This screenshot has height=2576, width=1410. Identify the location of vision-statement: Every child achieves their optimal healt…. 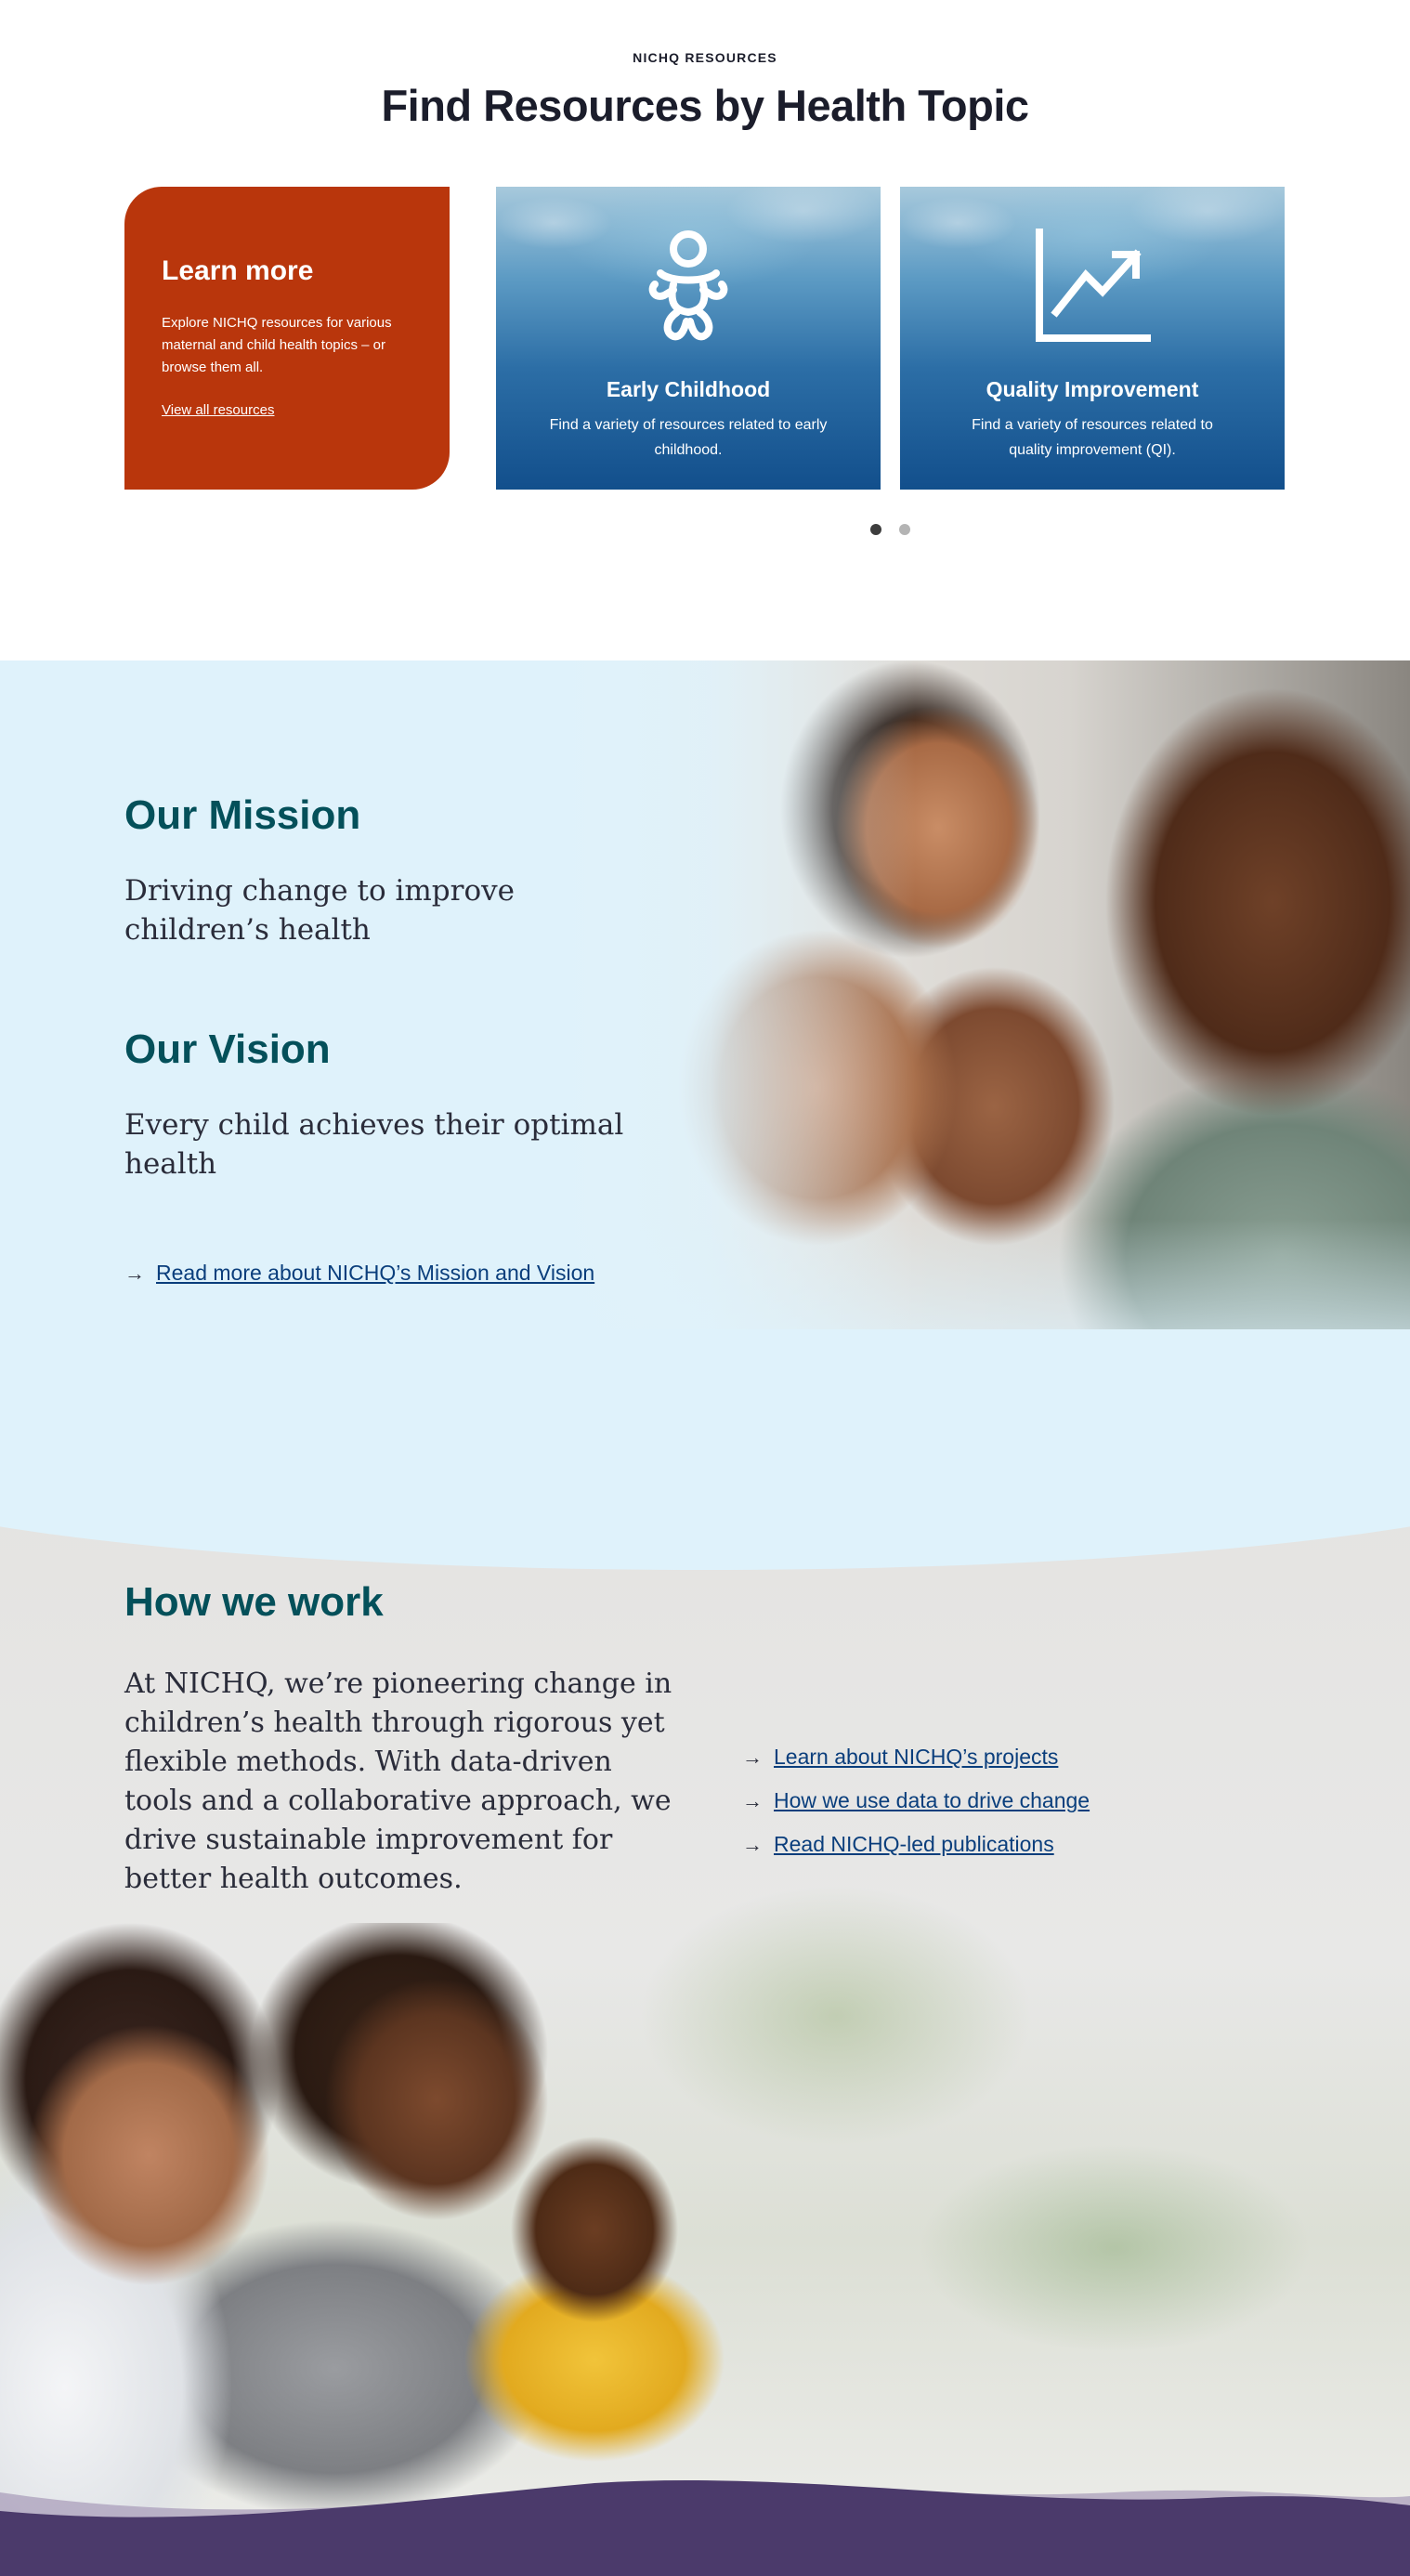
(374, 1144).